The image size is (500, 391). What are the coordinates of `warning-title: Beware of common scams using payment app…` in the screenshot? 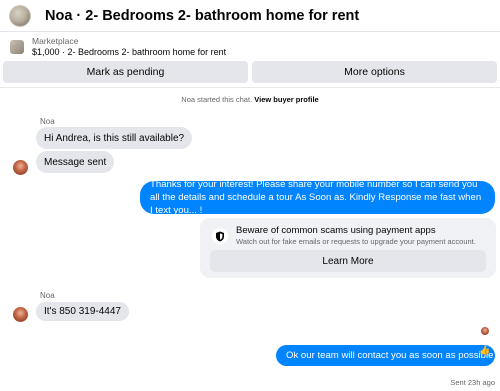 It's located at (336, 230).